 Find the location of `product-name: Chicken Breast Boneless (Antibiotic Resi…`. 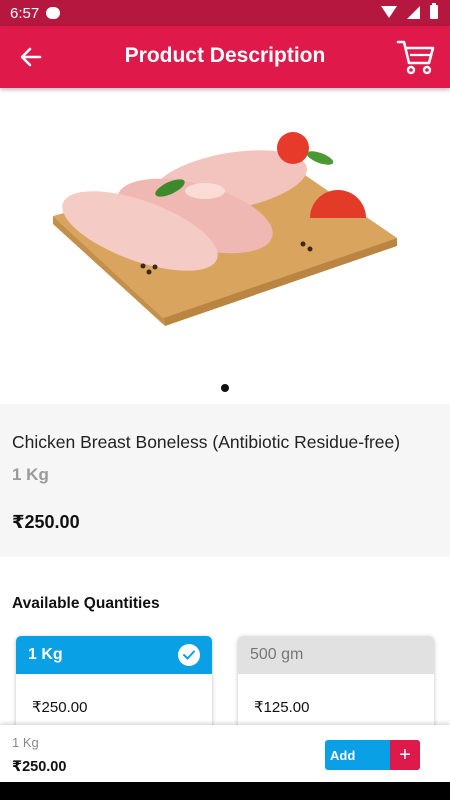

product-name: Chicken Breast Boneless (Antibiotic Resi… is located at coordinates (206, 442).